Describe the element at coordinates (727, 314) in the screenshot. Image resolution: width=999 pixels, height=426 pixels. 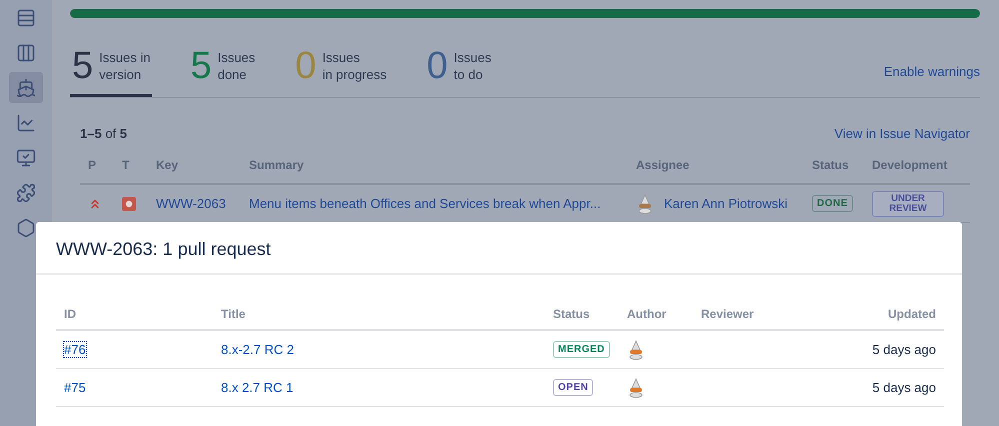
I see `column-header: Reviewer` at that location.